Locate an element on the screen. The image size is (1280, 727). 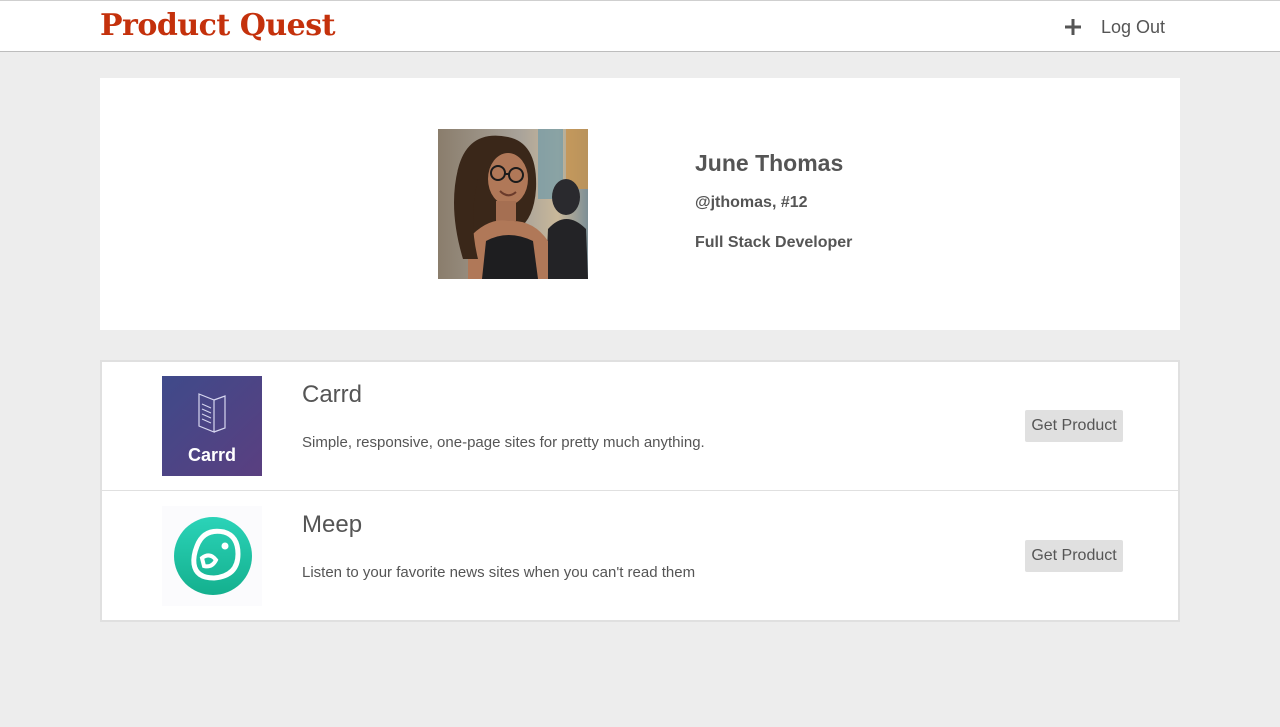
product-name: Meep is located at coordinates (332, 525).